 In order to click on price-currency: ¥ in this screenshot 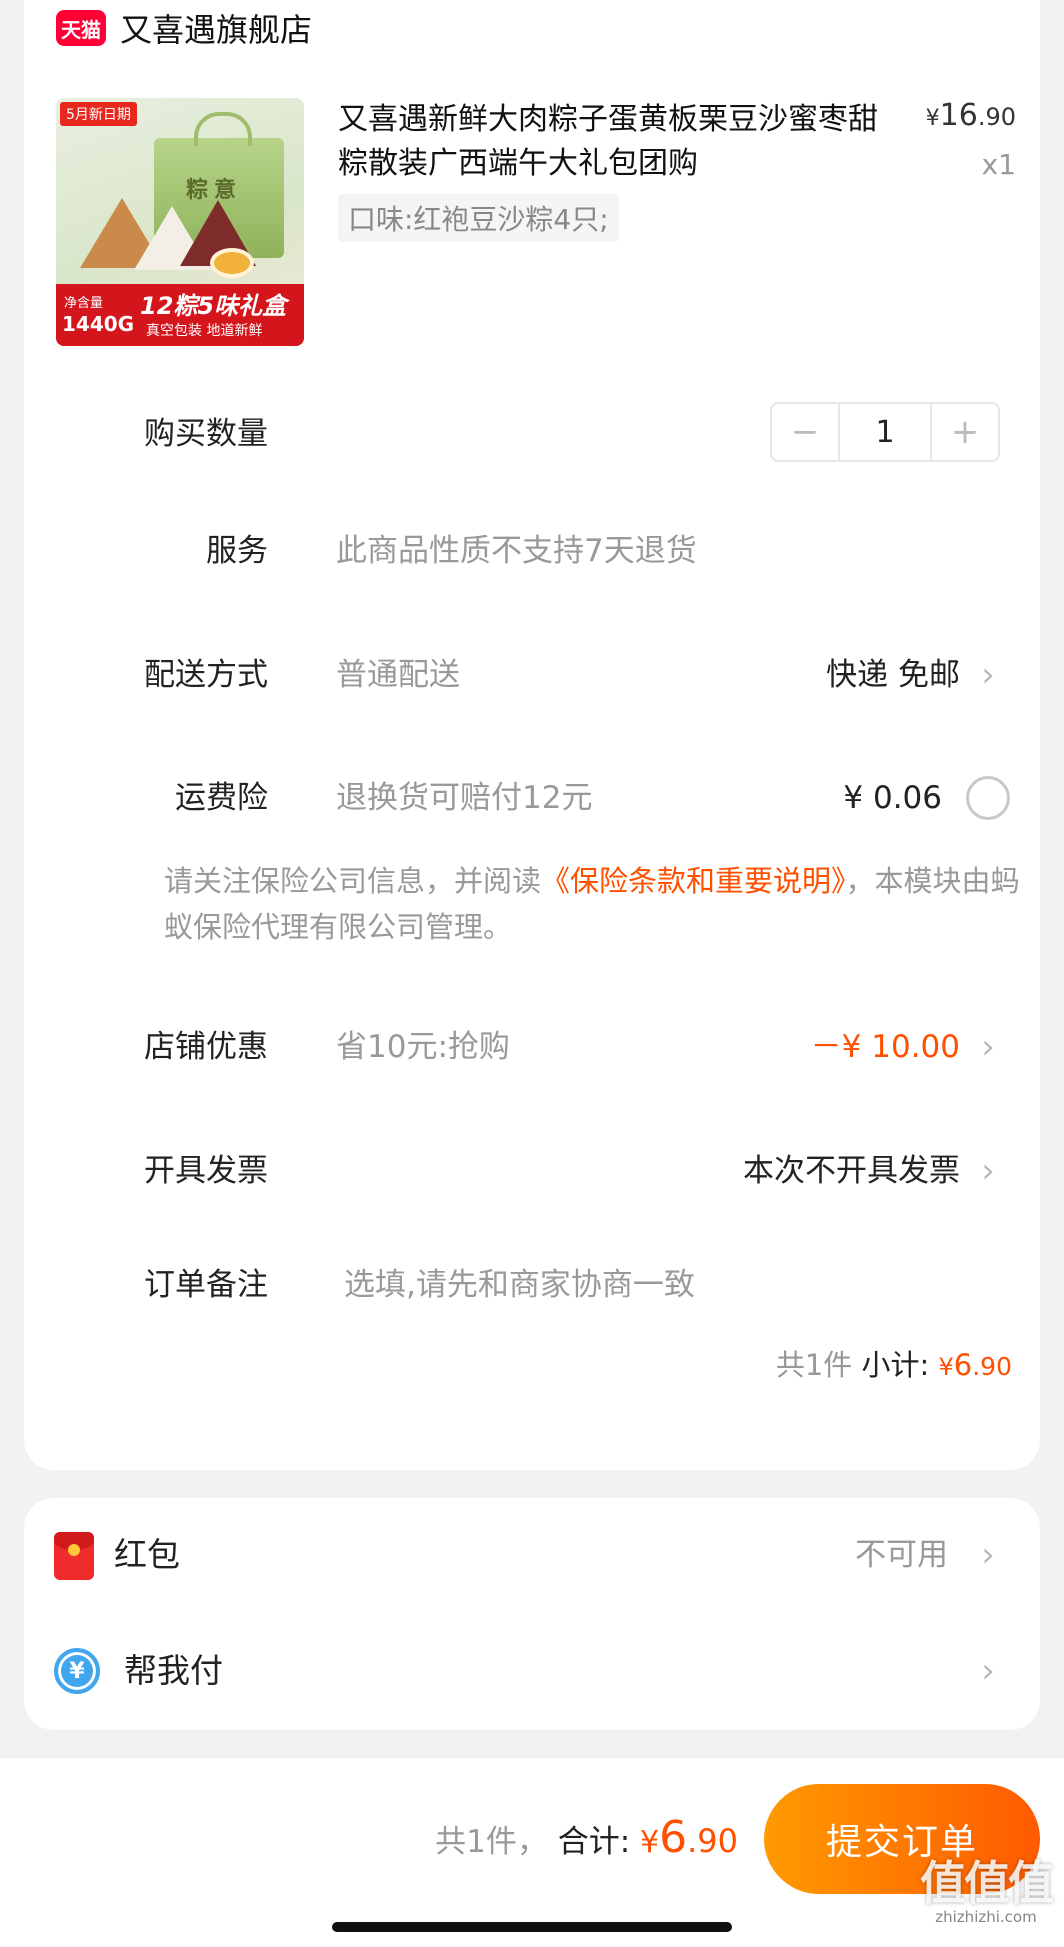, I will do `click(932, 118)`.